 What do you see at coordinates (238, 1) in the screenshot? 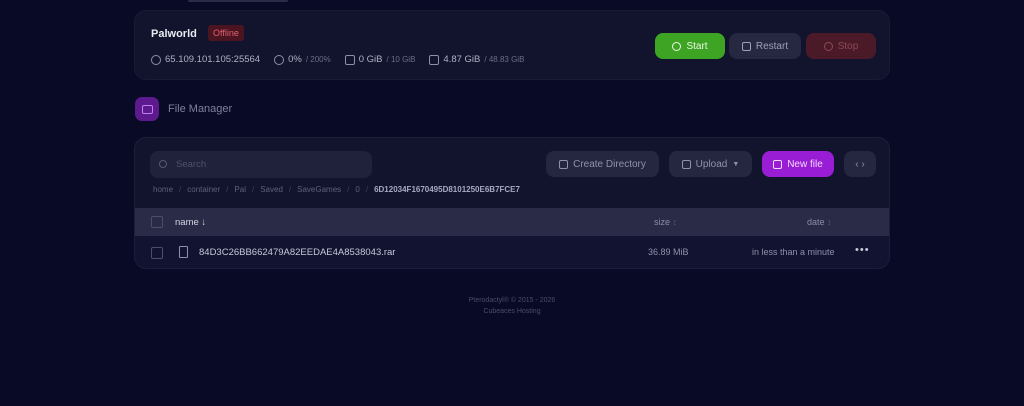
I see `top-divider` at bounding box center [238, 1].